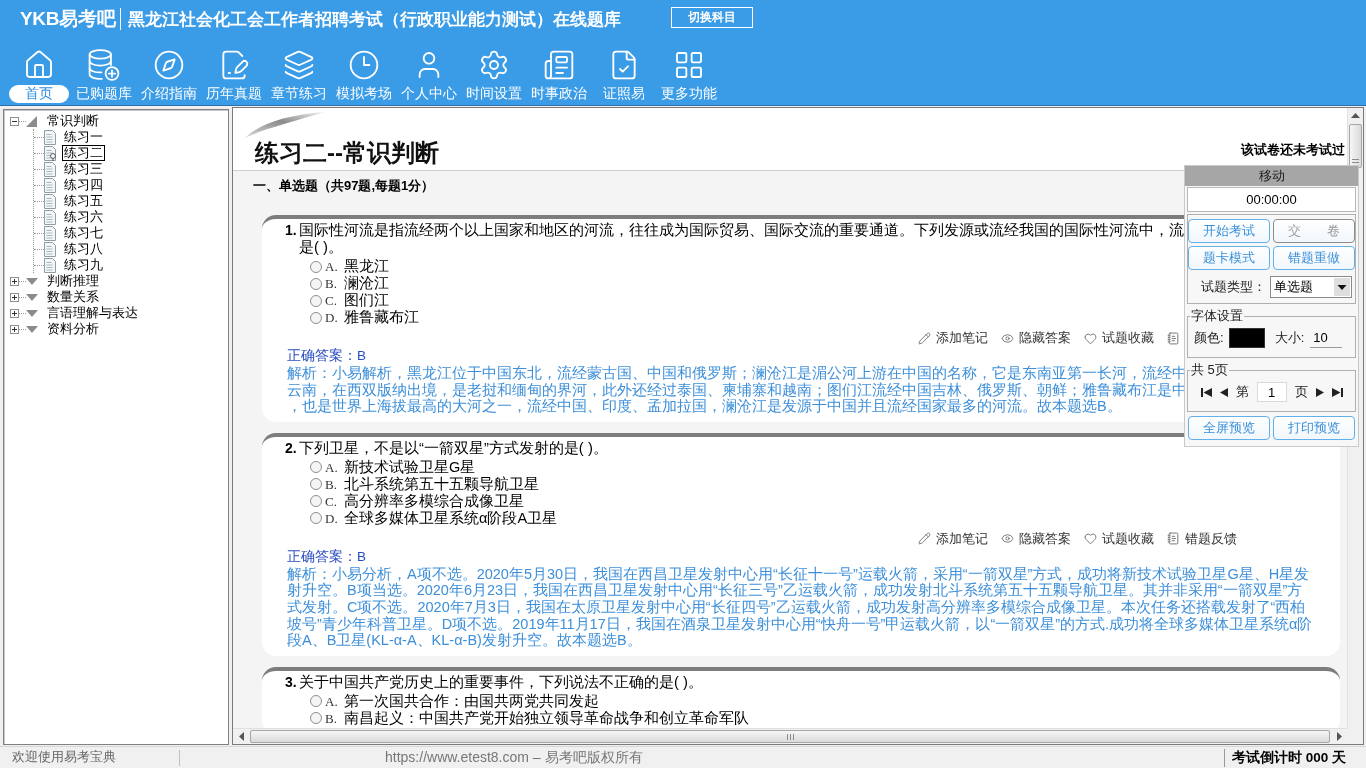 Image resolution: width=1366 pixels, height=768 pixels. Describe the element at coordinates (73, 329) in the screenshot. I see `tree-item: 资料分析` at that location.